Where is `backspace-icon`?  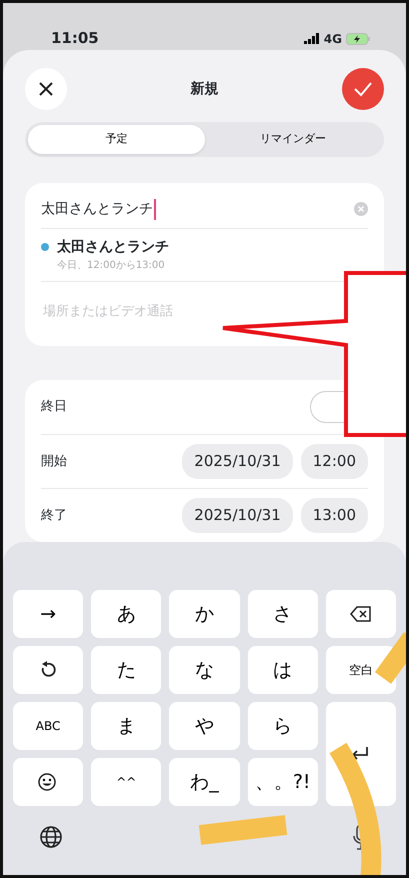 backspace-icon is located at coordinates (361, 614).